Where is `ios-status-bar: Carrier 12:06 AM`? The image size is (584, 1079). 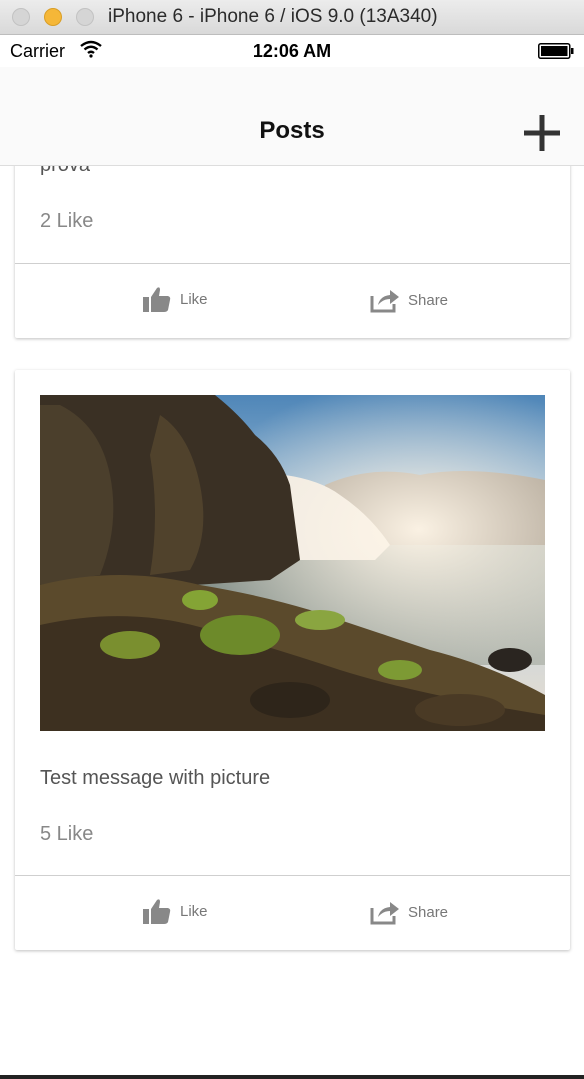
ios-status-bar: Carrier 12:06 AM is located at coordinates (292, 51).